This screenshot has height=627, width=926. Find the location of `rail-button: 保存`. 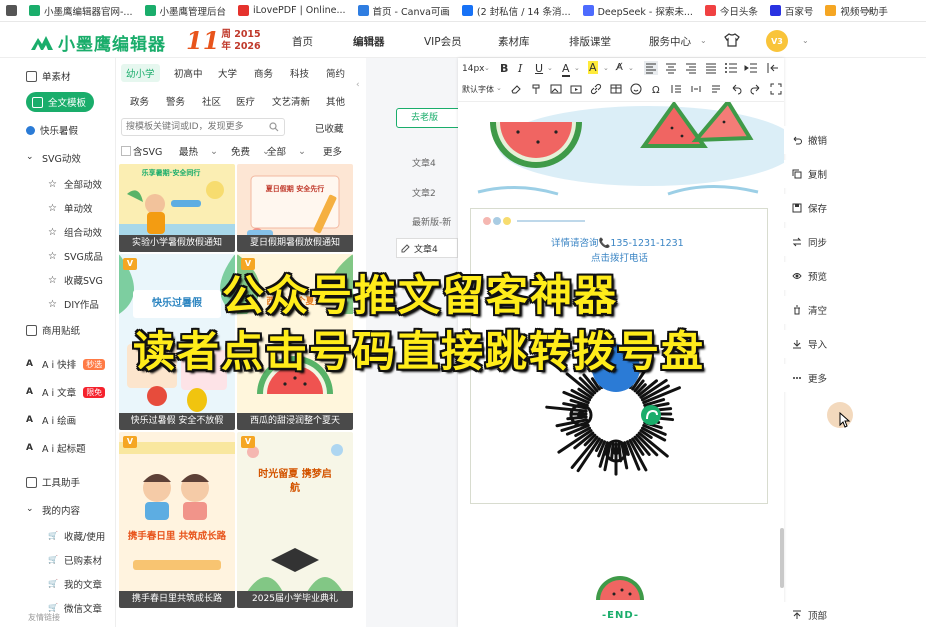

rail-button: 保存 is located at coordinates (811, 208).